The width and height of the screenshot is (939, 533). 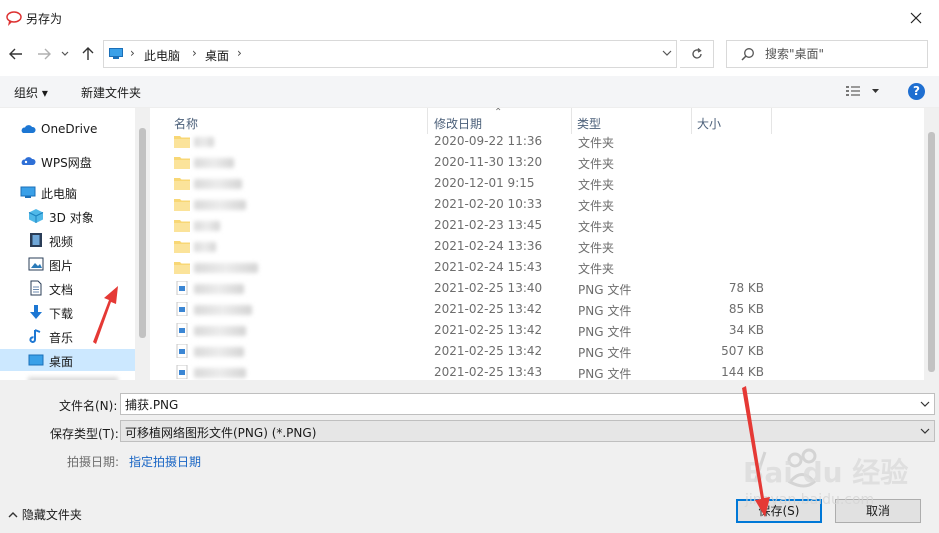 What do you see at coordinates (515, 404) in the screenshot?
I see `filename-input` at bounding box center [515, 404].